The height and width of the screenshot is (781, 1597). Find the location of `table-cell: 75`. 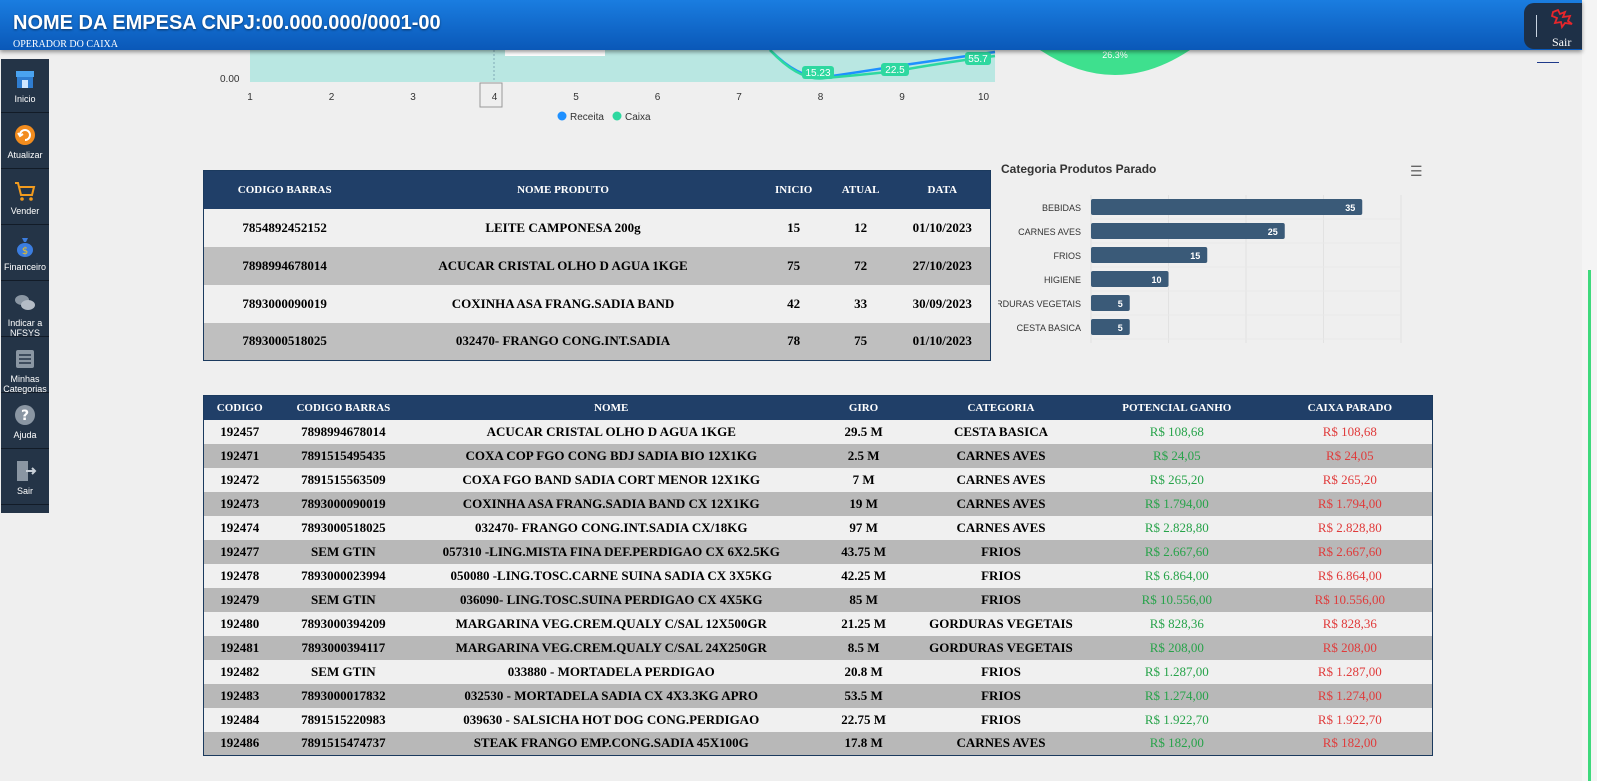

table-cell: 75 is located at coordinates (861, 341).